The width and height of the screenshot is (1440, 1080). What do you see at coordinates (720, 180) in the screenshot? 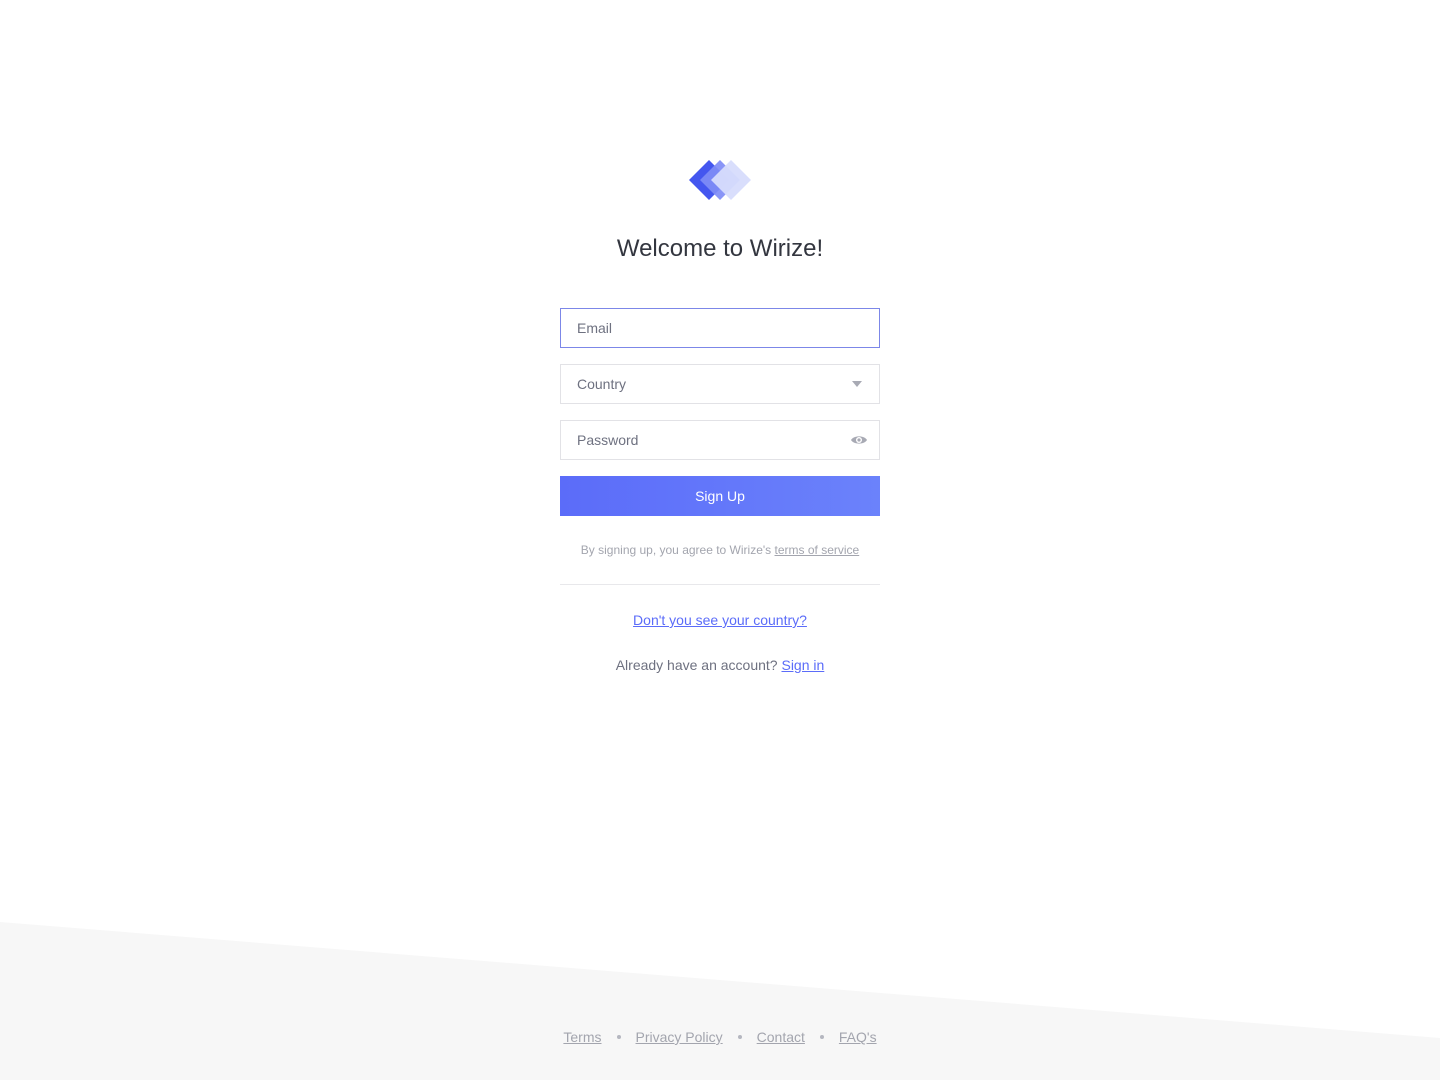
I see `wirize-logo` at bounding box center [720, 180].